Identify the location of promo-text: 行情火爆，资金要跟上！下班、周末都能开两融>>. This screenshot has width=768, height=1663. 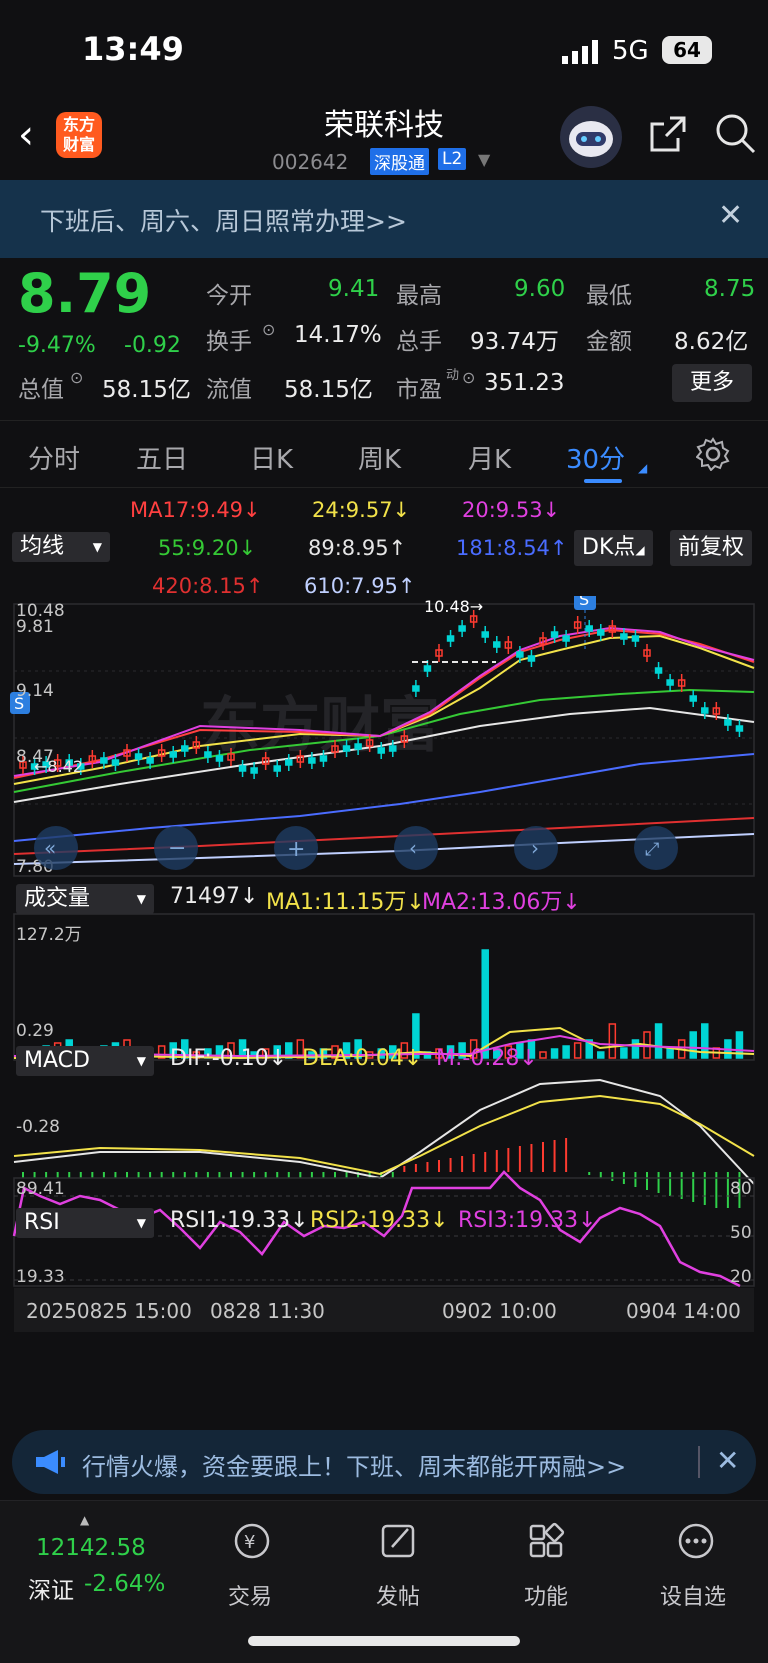
(354, 1464).